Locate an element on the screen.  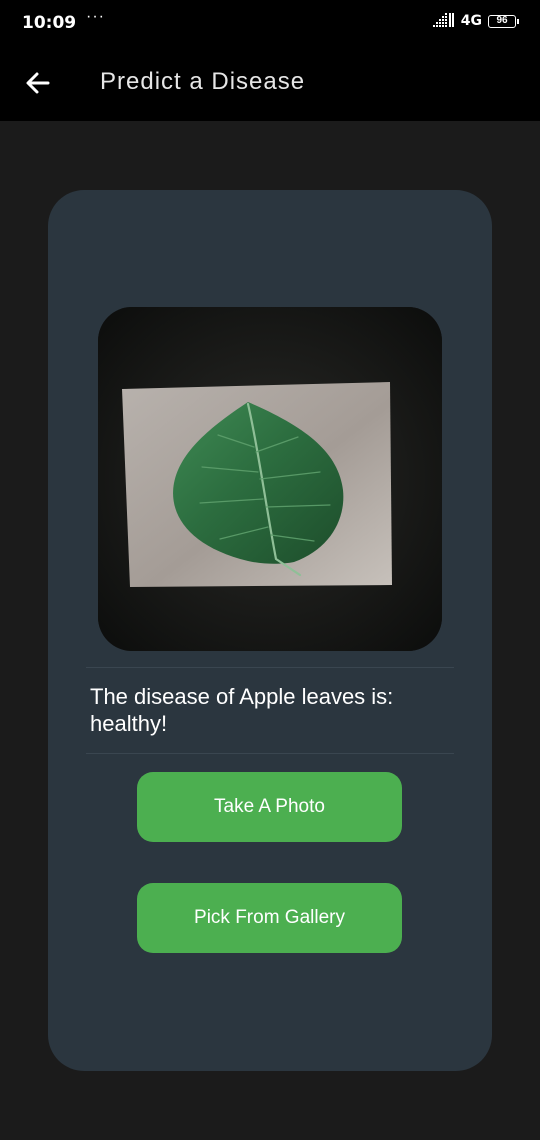
network-type: 4G is located at coordinates (471, 21).